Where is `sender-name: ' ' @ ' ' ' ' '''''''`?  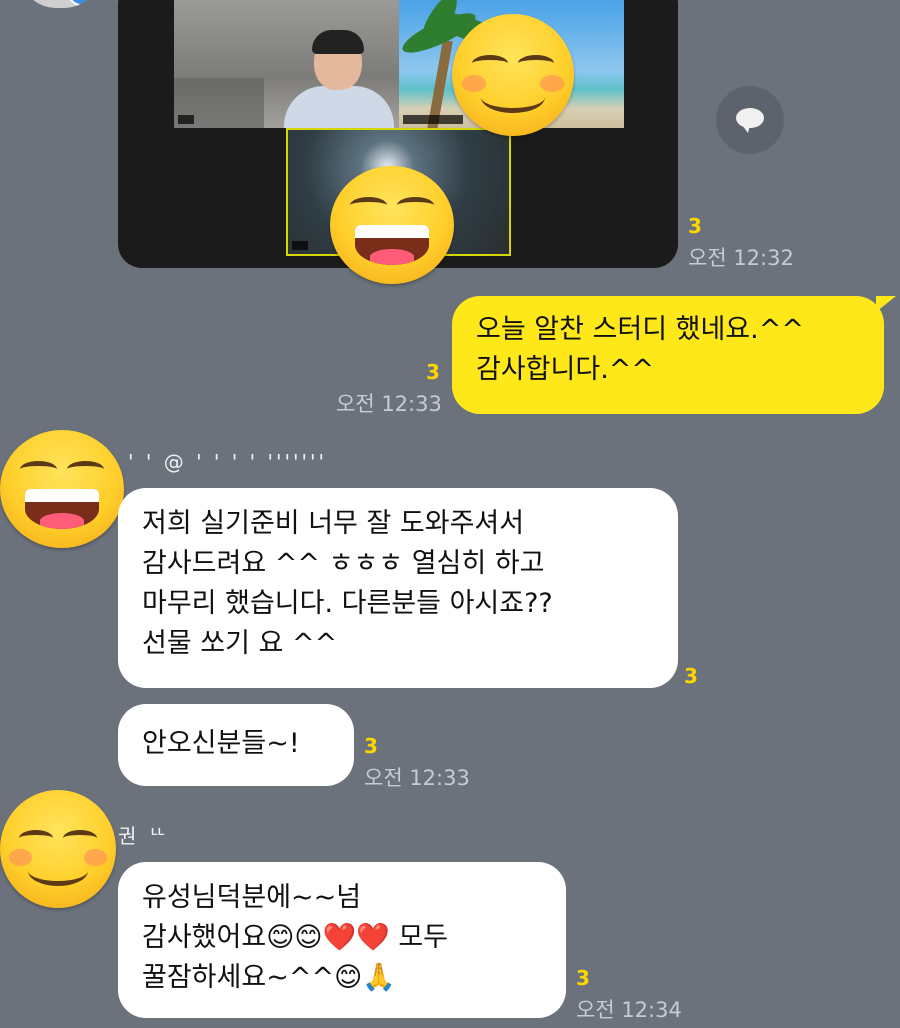 sender-name: ' ' @ ' ' ' ' ''''''' is located at coordinates (227, 462).